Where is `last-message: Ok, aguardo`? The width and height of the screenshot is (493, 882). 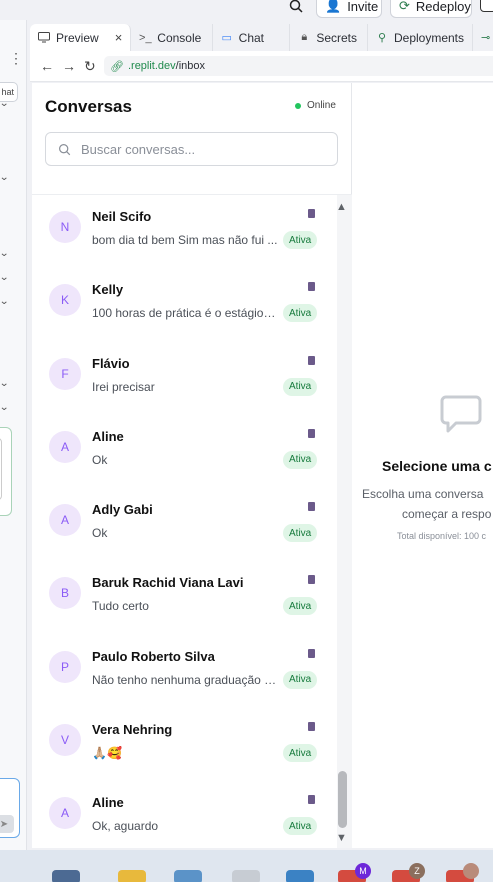
last-message: Ok, aguardo is located at coordinates (125, 826).